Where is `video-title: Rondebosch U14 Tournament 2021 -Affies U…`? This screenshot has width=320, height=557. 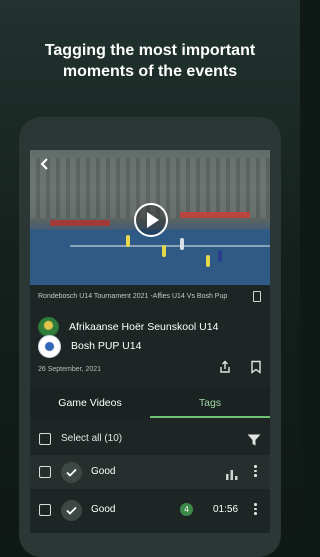
video-title: Rondebosch U14 Tournament 2021 -Affies U… is located at coordinates (133, 296).